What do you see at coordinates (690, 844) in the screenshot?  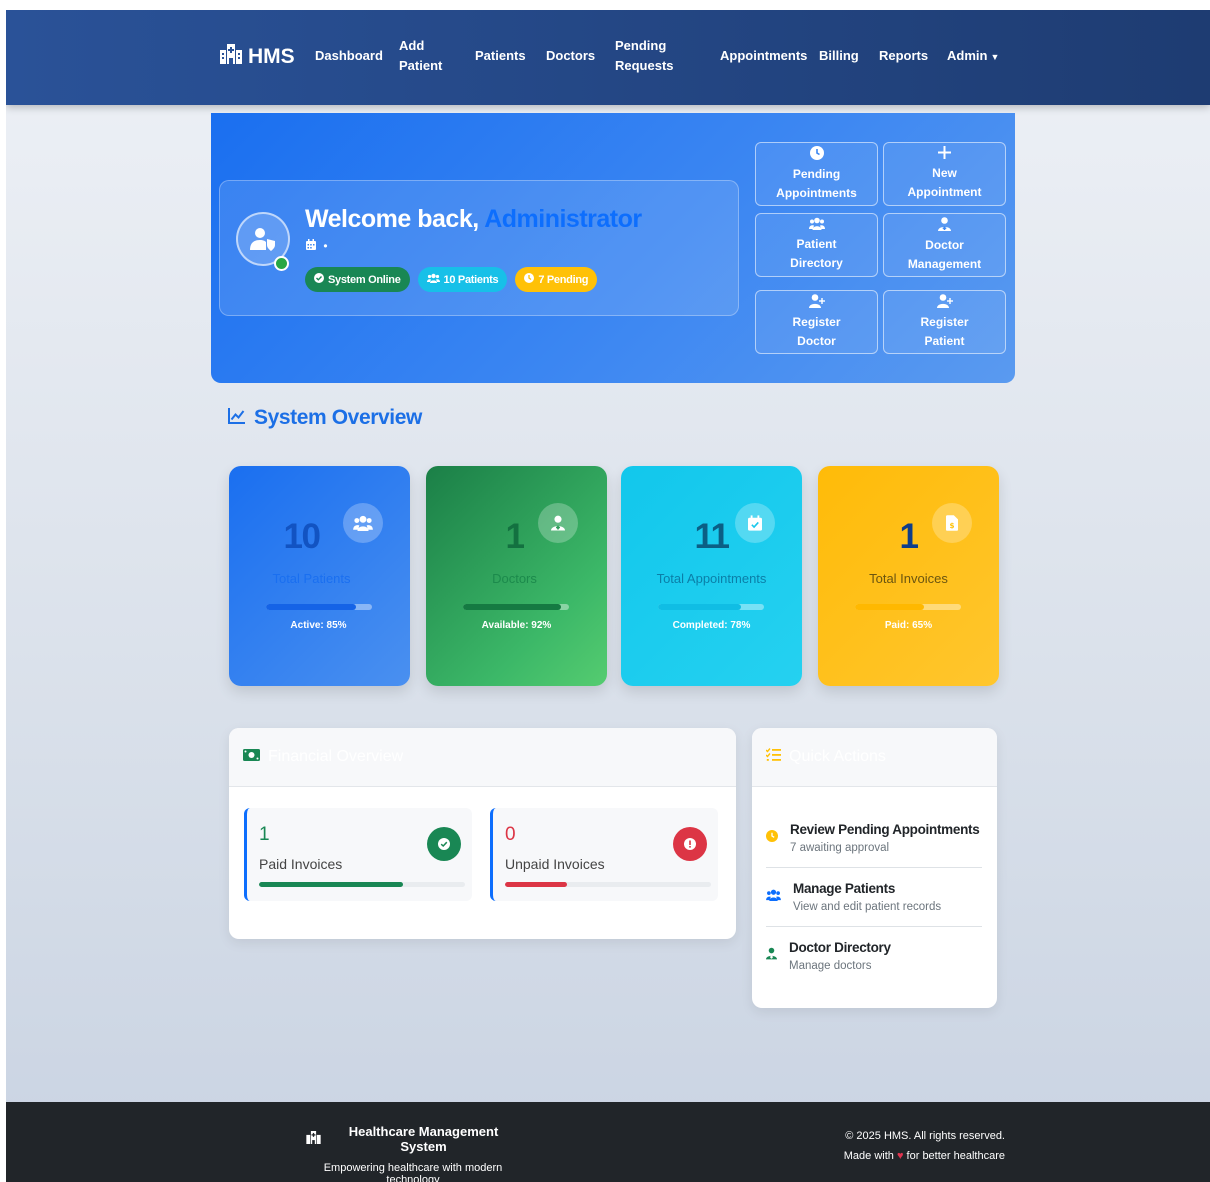 I see `exclamation-circle-icon` at bounding box center [690, 844].